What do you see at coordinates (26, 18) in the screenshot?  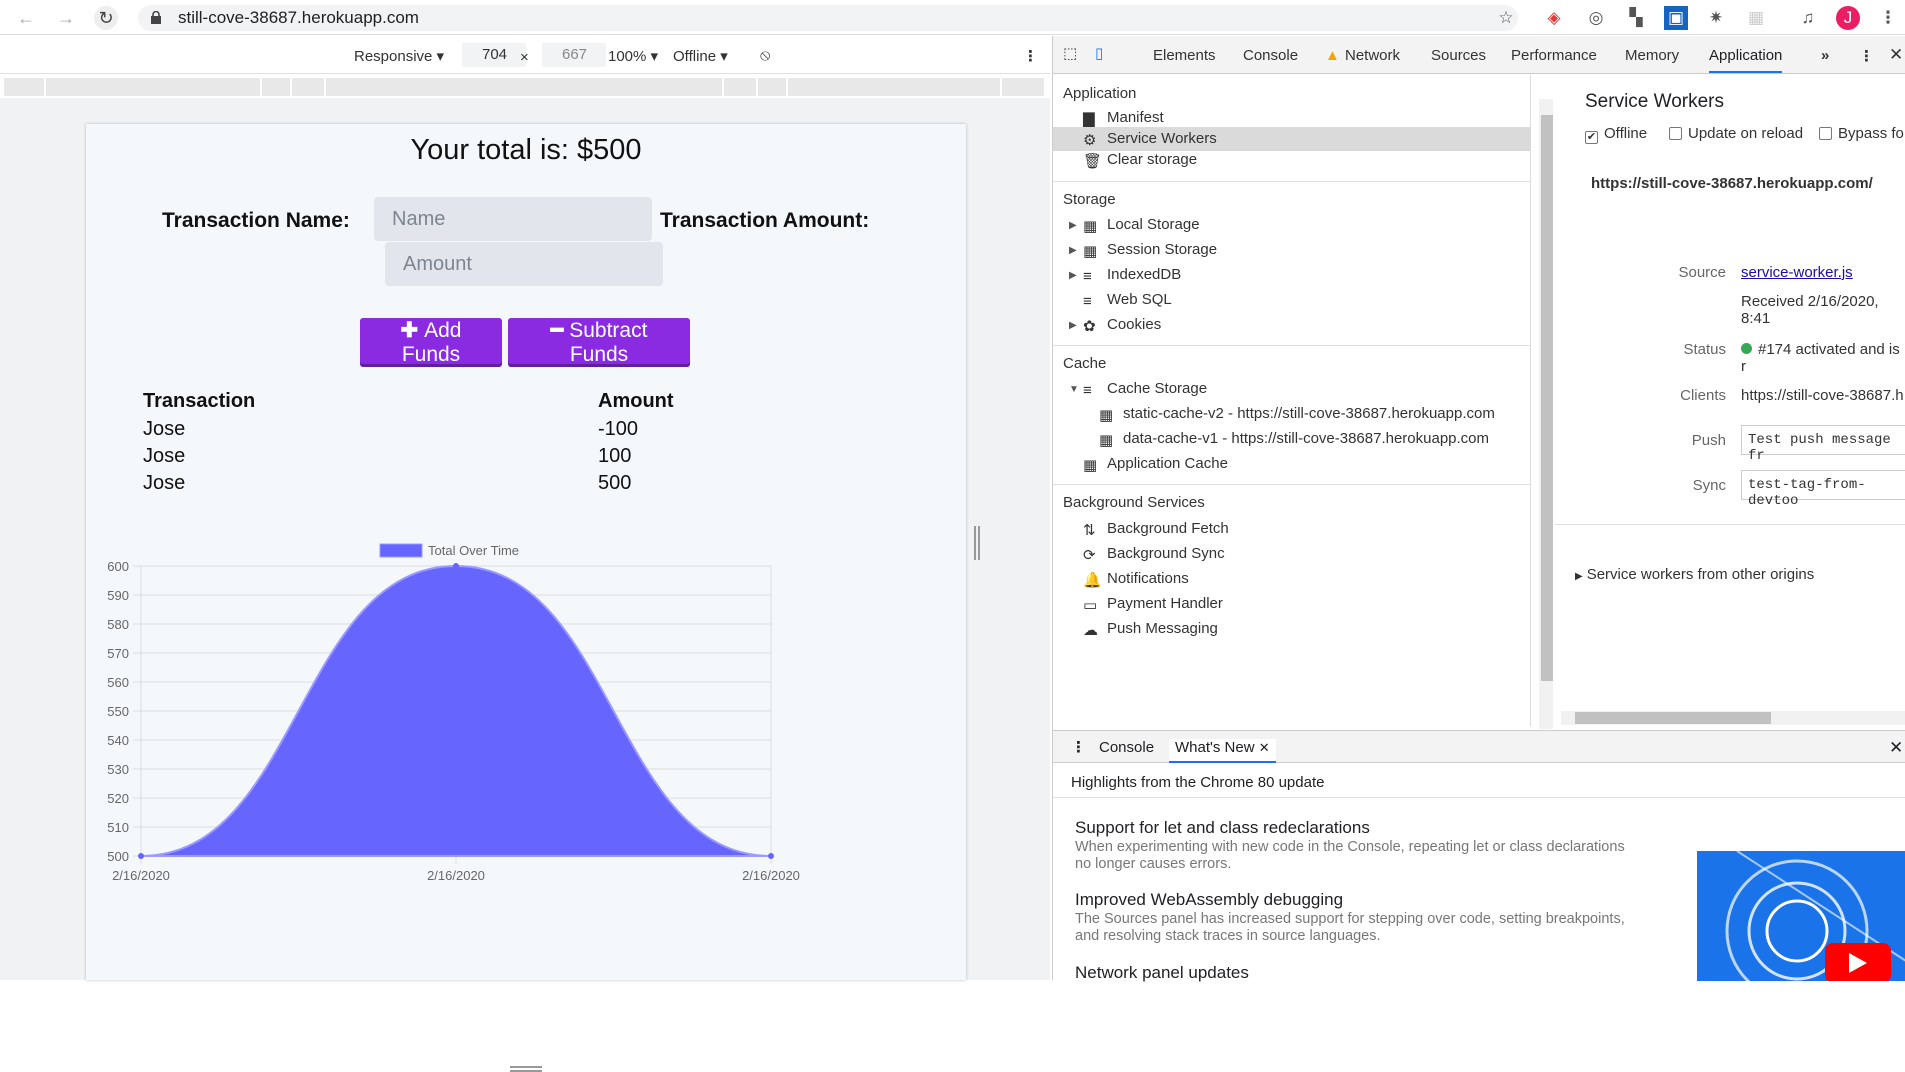 I see `back-icon: ←` at bounding box center [26, 18].